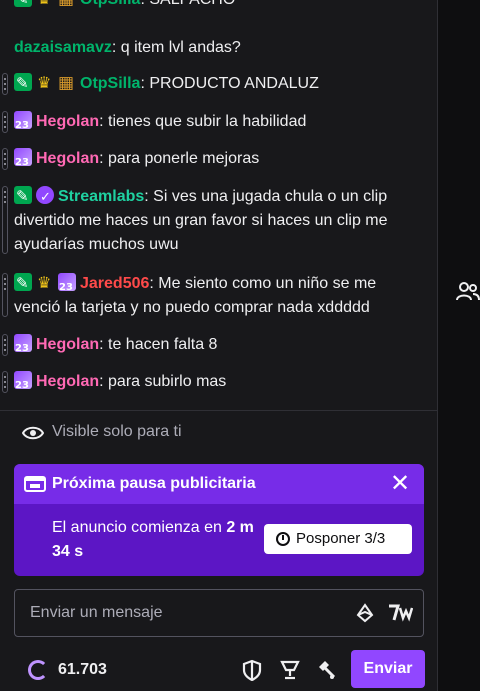 Image resolution: width=480 pixels, height=691 pixels. I want to click on chat-message: Hegolan: para ponerle mejoras, so click(214, 161).